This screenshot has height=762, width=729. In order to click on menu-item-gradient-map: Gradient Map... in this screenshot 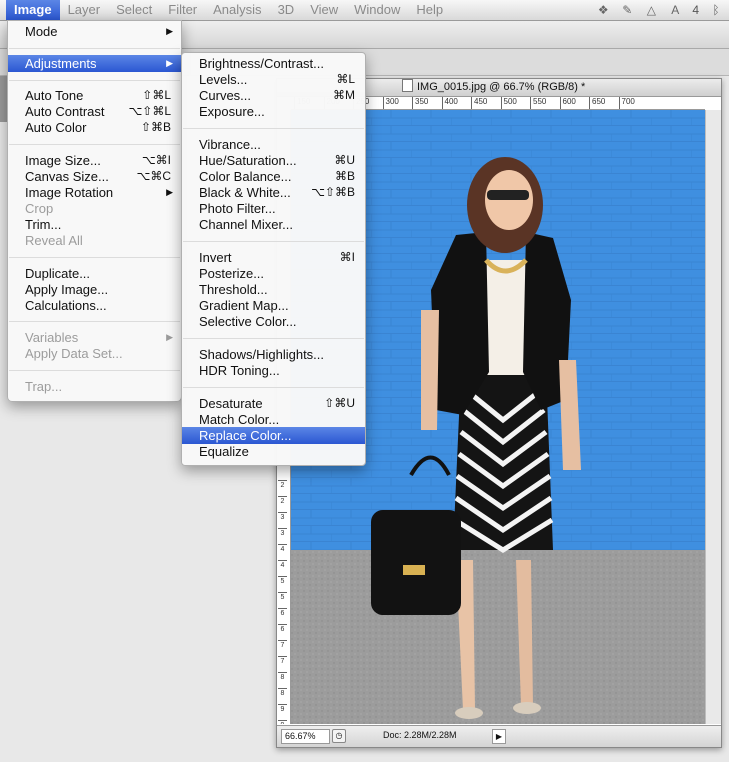, I will do `click(273, 305)`.